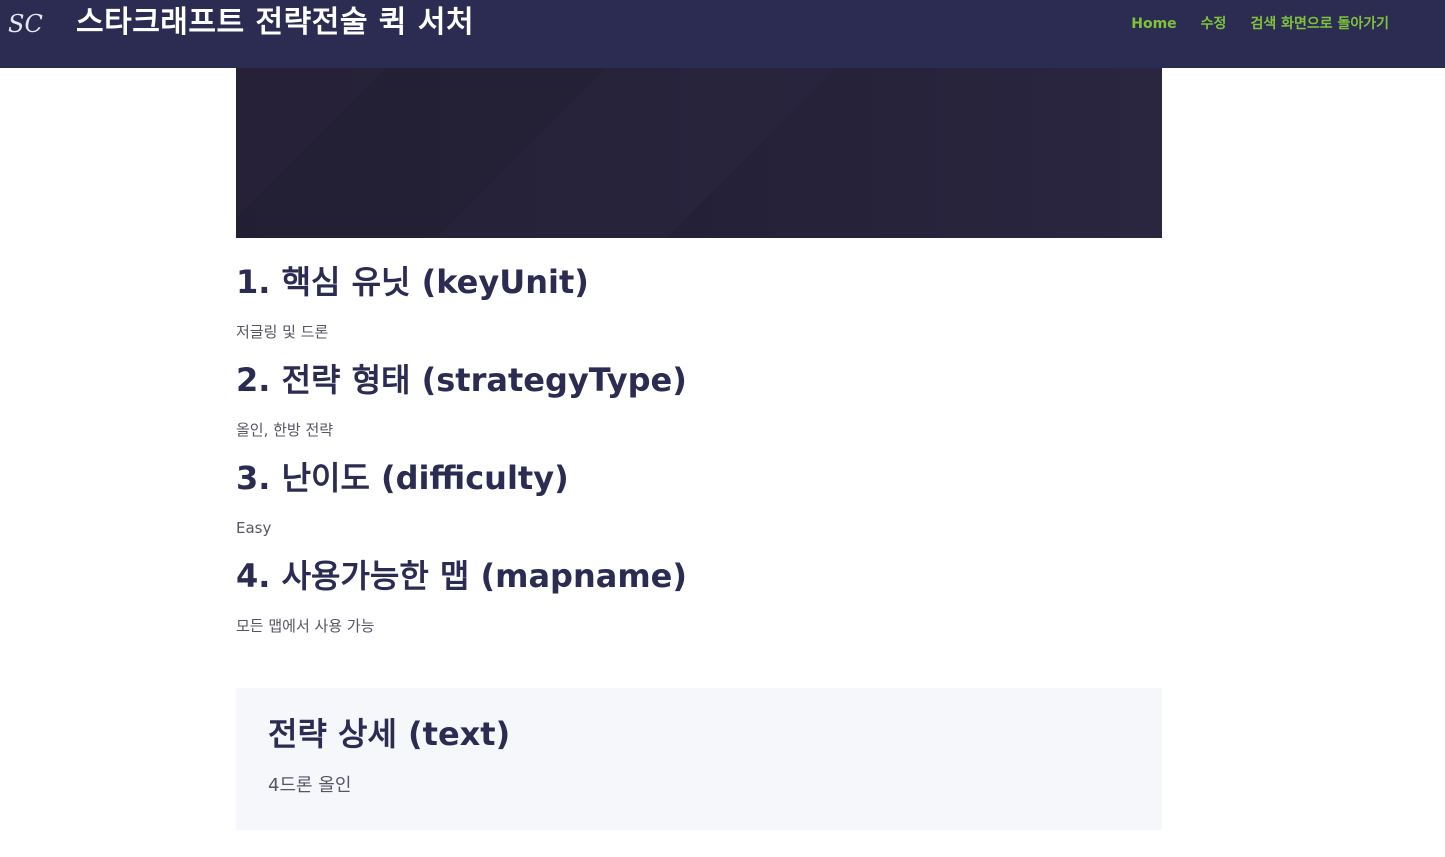 The height and width of the screenshot is (857, 1445). What do you see at coordinates (285, 430) in the screenshot?
I see `strategy-type-value: 올인, 한방 전략` at bounding box center [285, 430].